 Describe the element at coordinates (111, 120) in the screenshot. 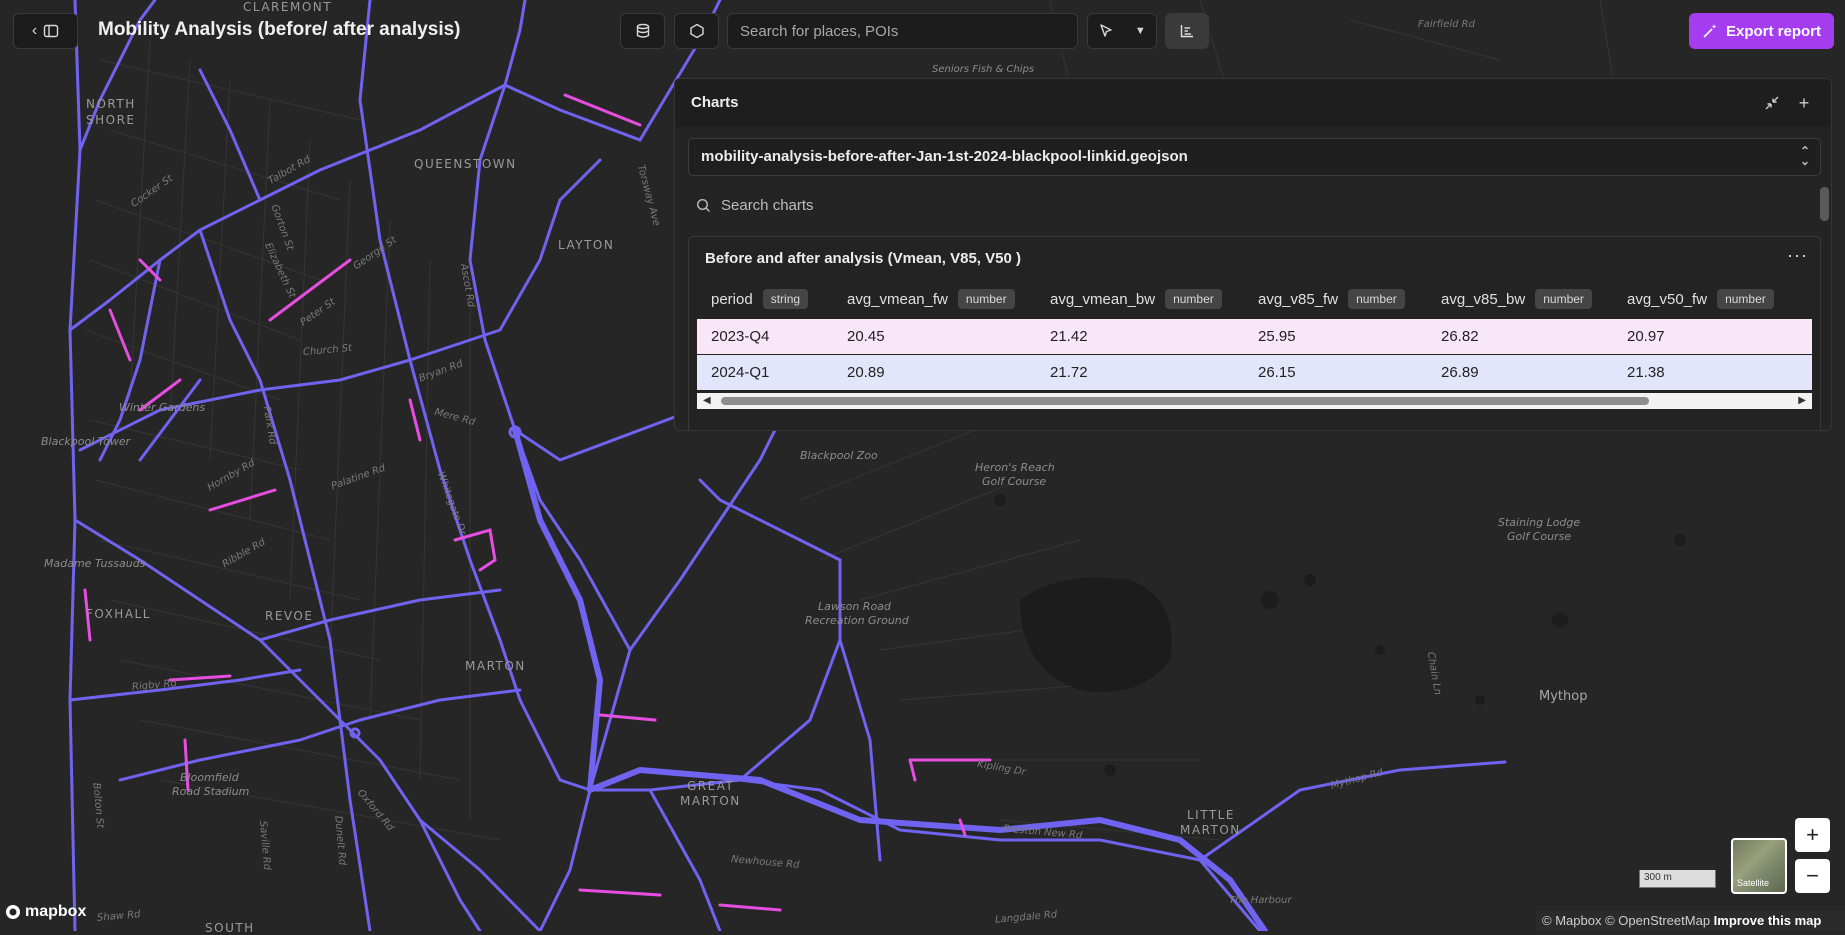

I see `map-label-shore: SHORE` at that location.